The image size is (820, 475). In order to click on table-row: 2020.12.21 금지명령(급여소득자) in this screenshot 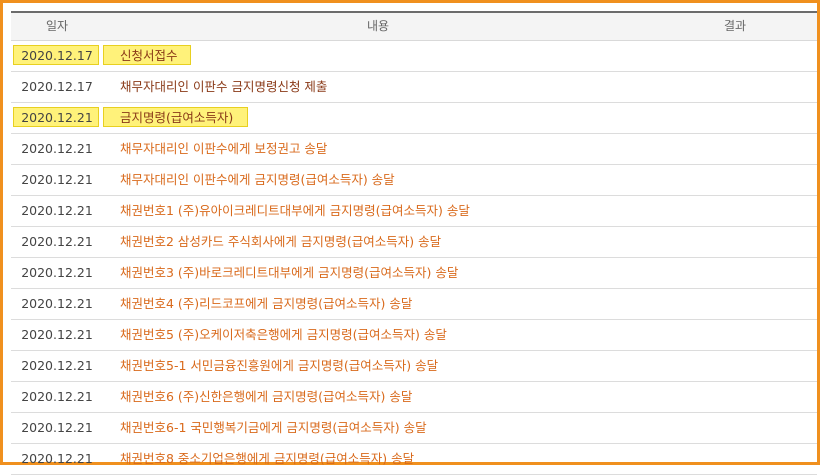, I will do `click(414, 118)`.